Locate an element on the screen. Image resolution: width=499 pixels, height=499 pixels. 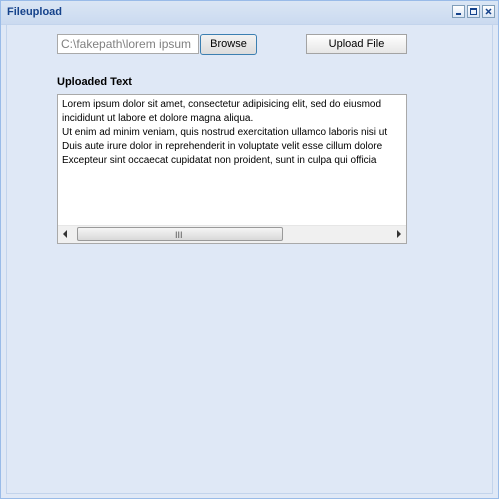
scroll-left-icon is located at coordinates (65, 234).